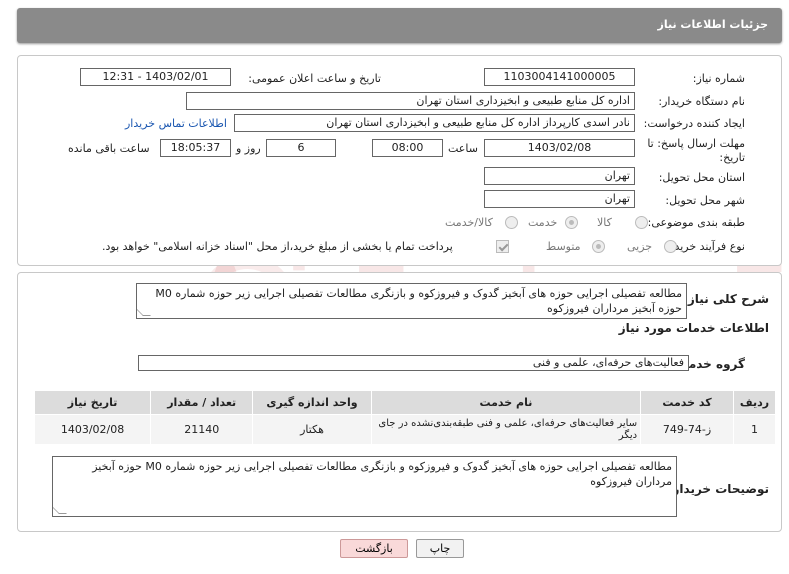 The image size is (789, 574). Describe the element at coordinates (754, 429) in the screenshot. I see `cell-row: 1` at that location.